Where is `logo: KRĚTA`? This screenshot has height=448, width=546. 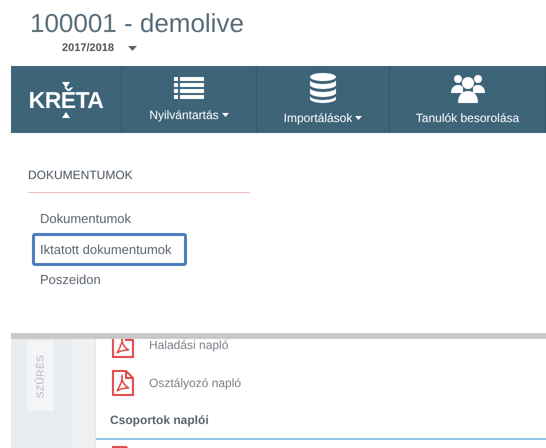
logo: KRĚTA is located at coordinates (66, 100).